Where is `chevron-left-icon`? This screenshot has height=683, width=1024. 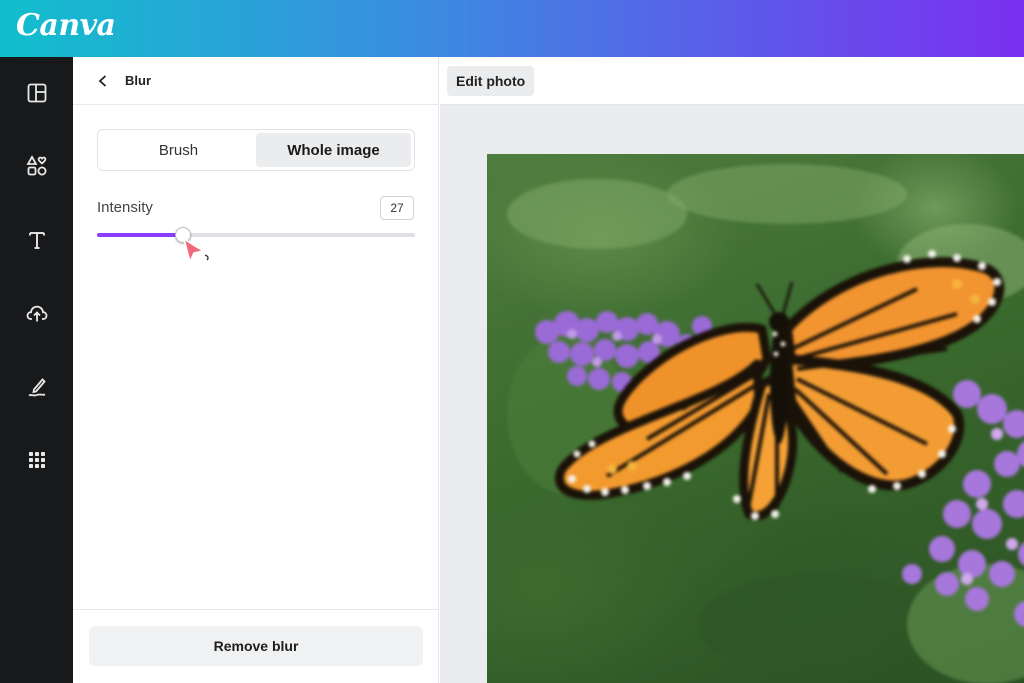 chevron-left-icon is located at coordinates (102, 81).